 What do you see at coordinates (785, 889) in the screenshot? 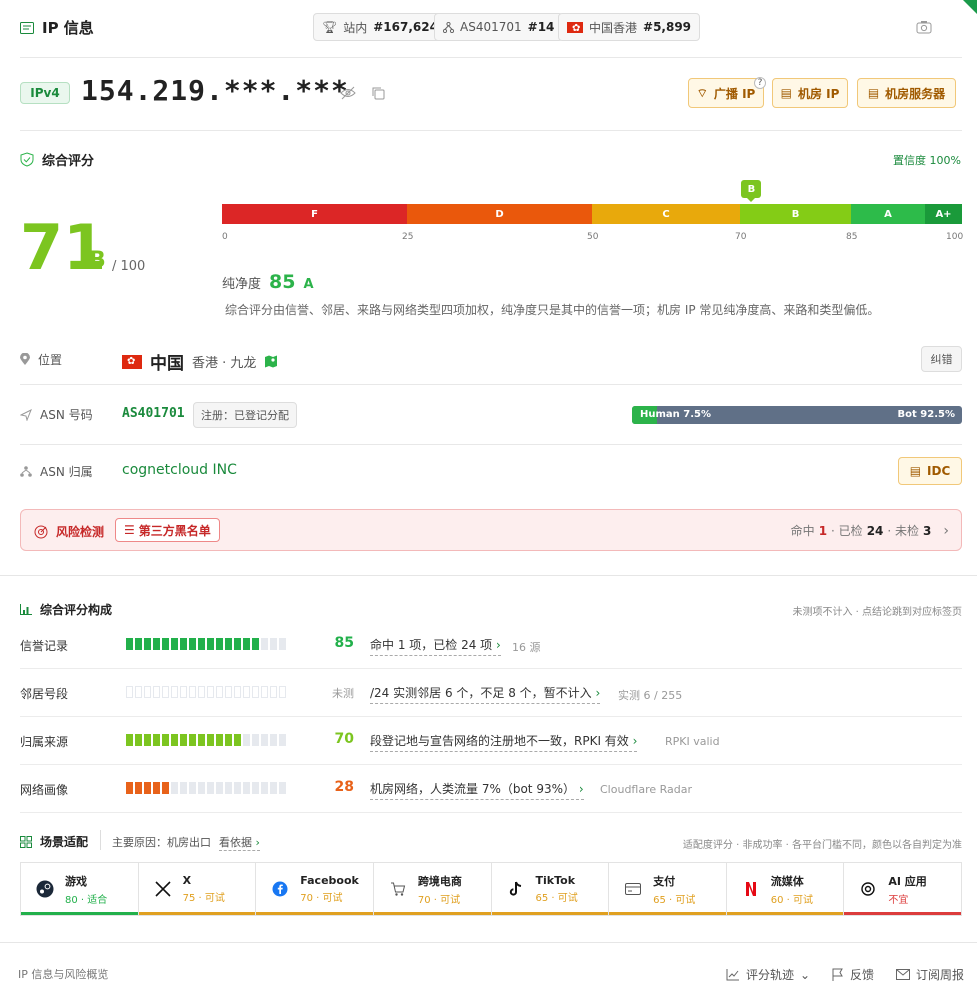
I see `scenario-card-streaming: 流媒体 60 · 可试` at bounding box center [785, 889].